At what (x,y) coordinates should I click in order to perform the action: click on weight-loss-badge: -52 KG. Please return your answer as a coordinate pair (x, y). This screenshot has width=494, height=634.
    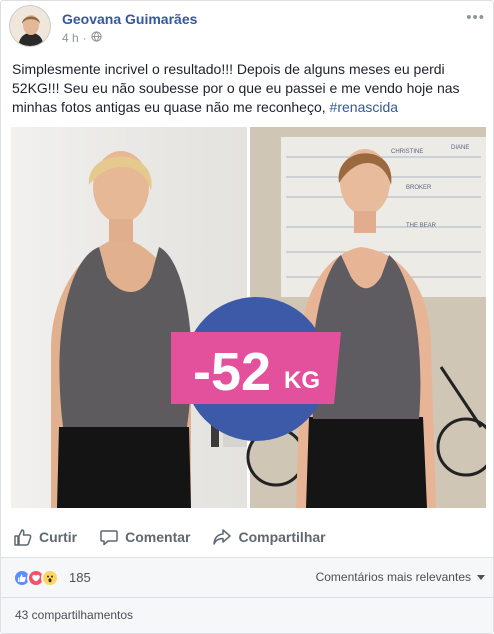
    Looking at the image, I should click on (256, 369).